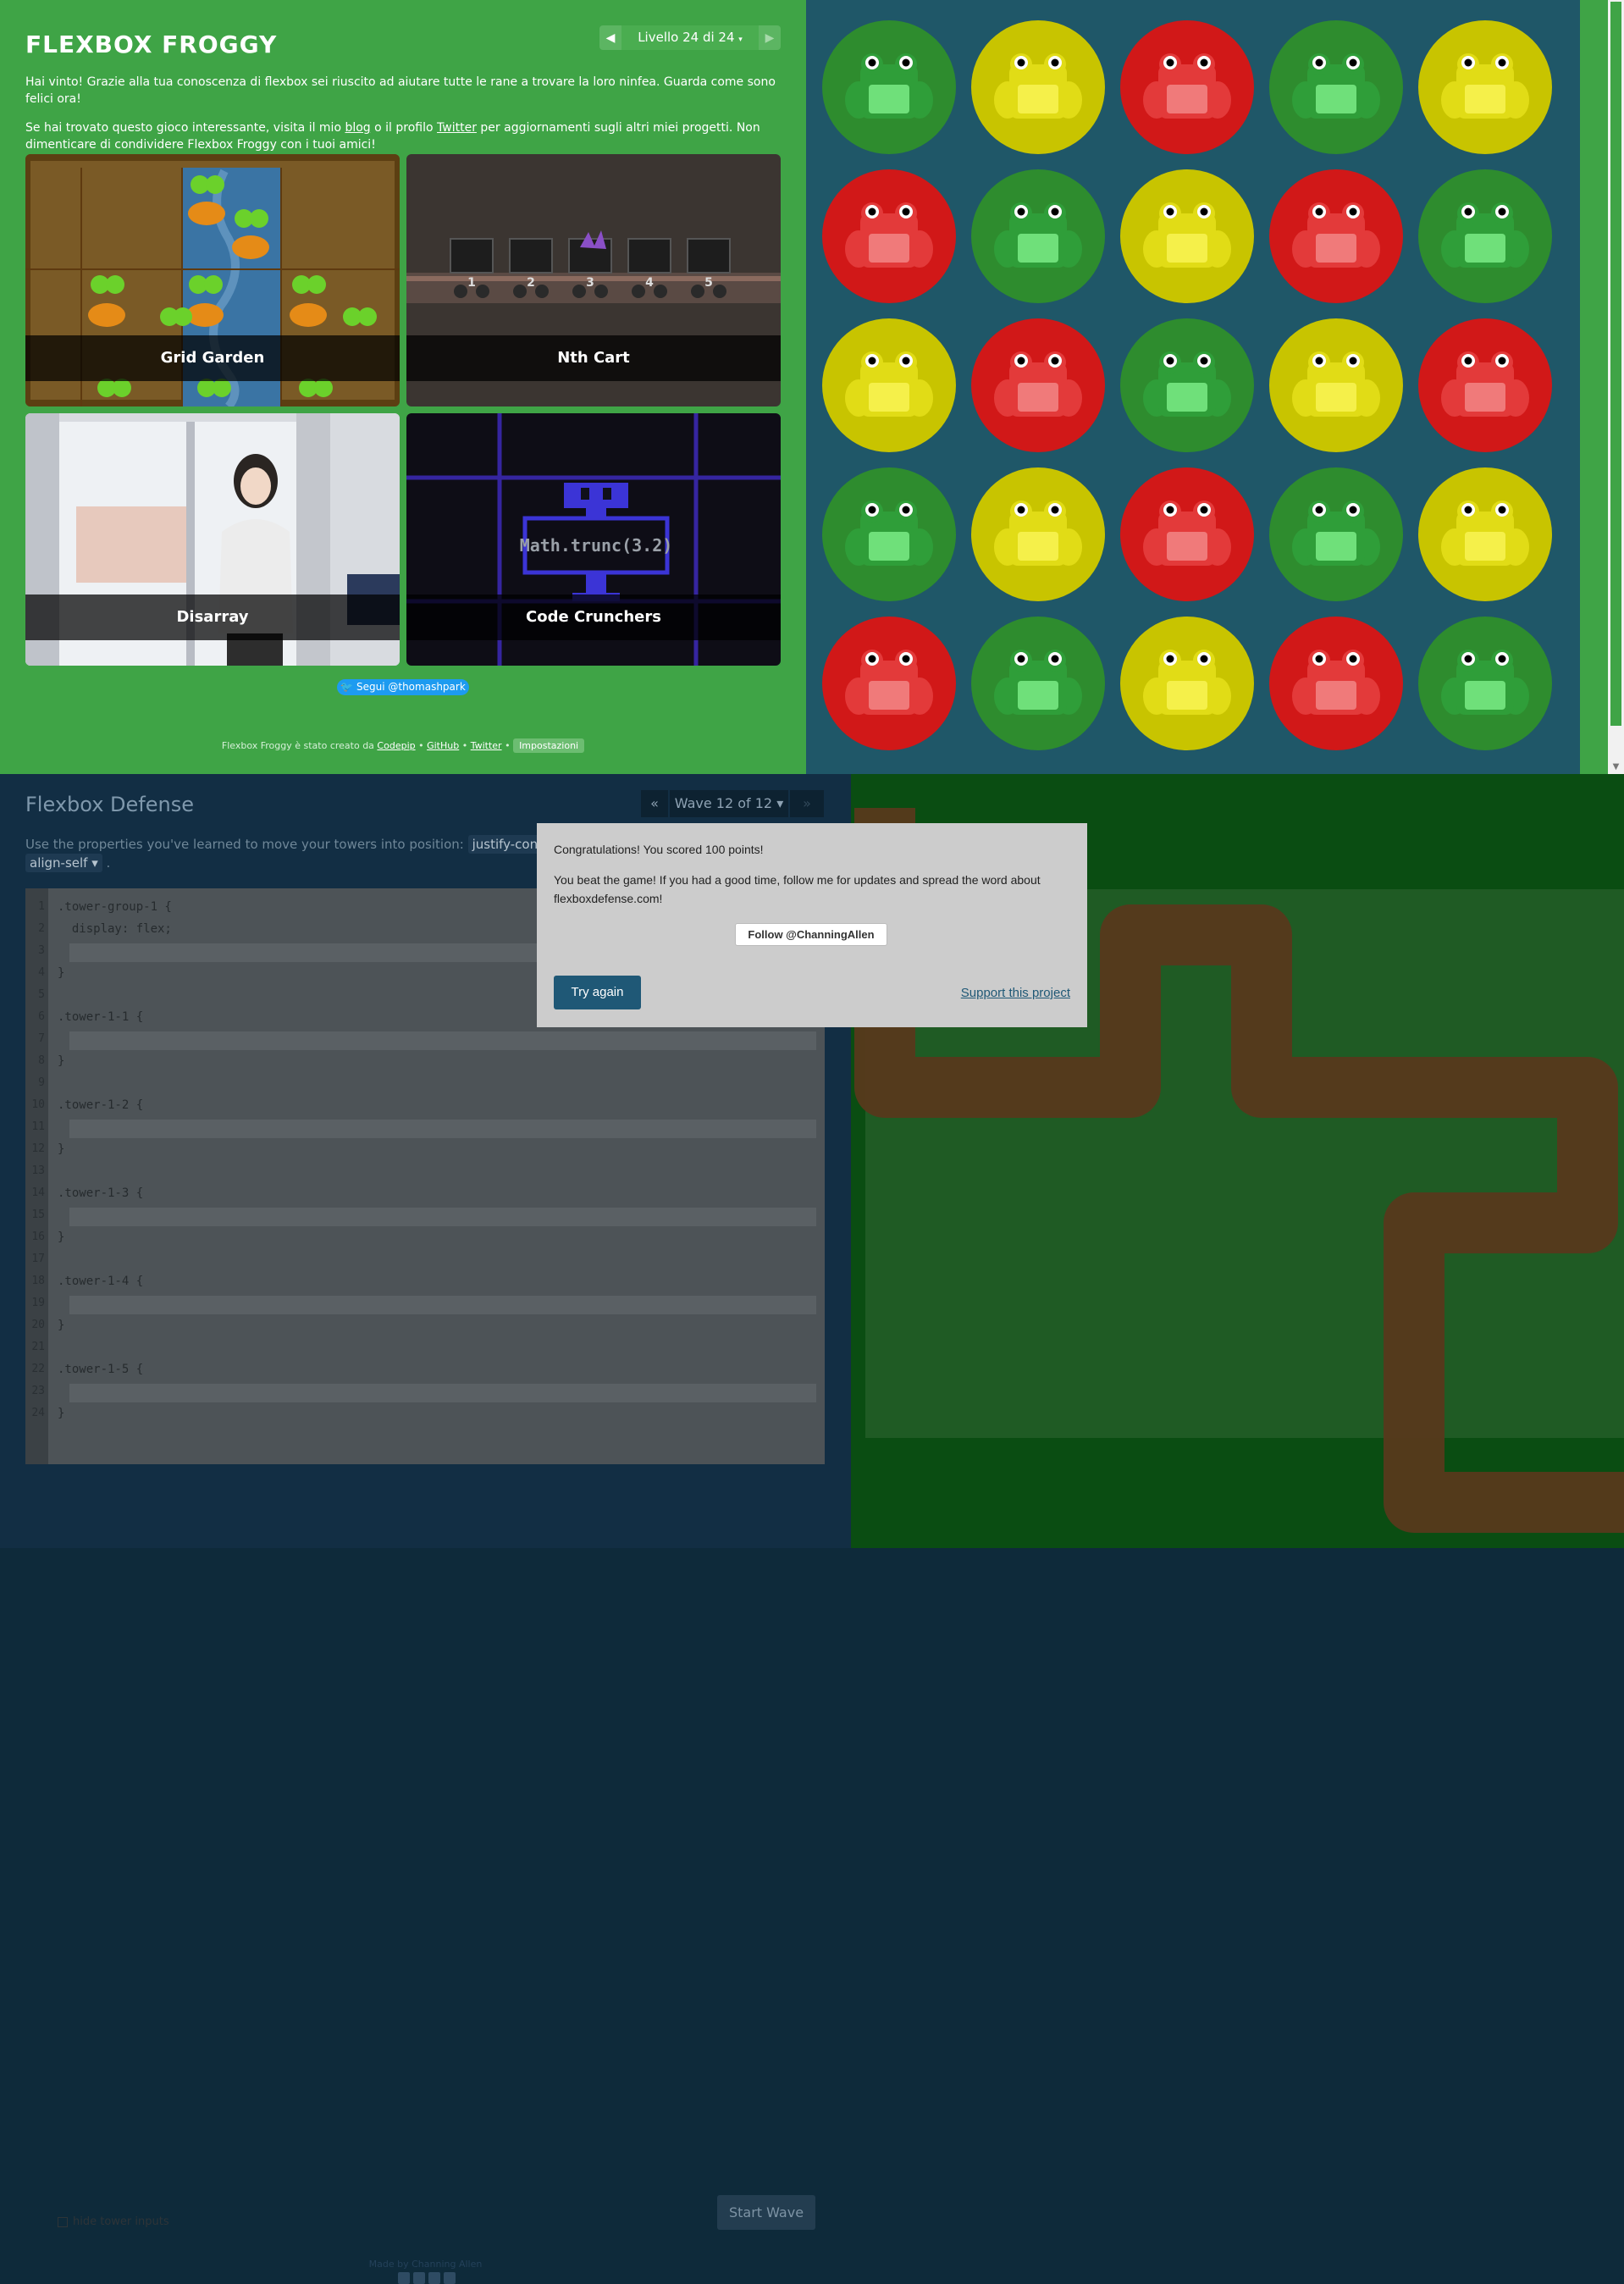  What do you see at coordinates (654, 803) in the screenshot?
I see `prev-wave-button: «` at bounding box center [654, 803].